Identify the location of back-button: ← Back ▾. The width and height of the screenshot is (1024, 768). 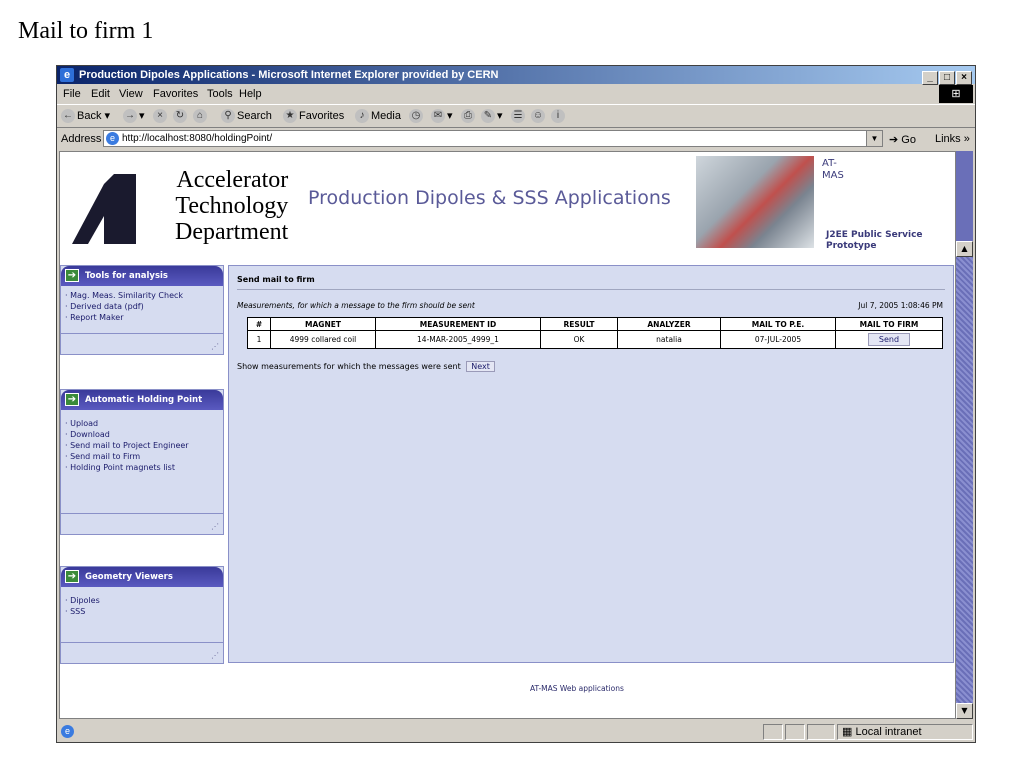
(85, 116).